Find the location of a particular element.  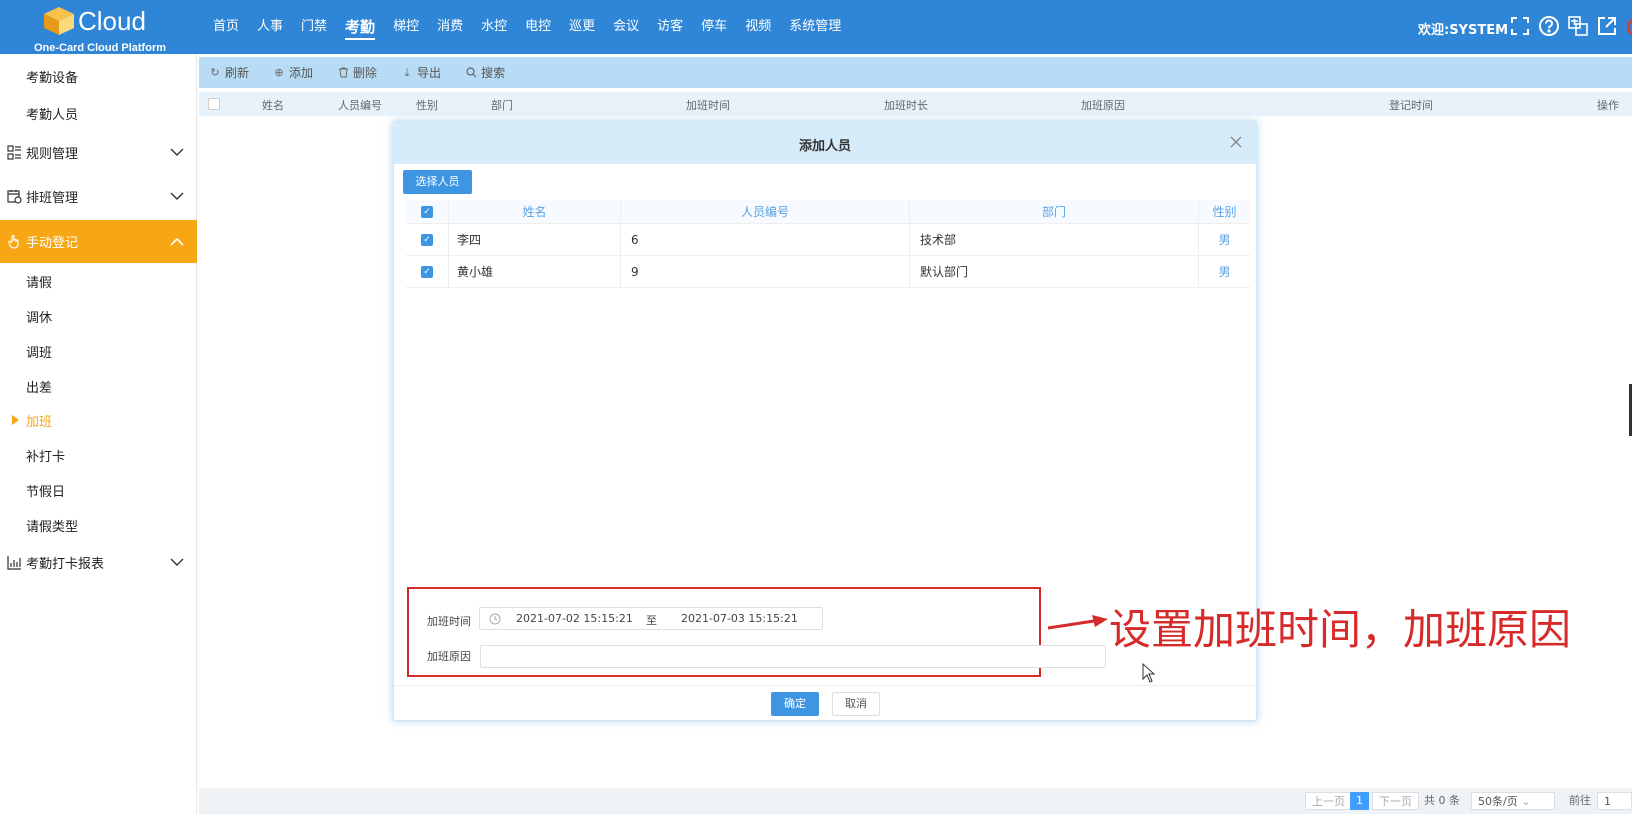

overtime-reason-label: 加班原因 is located at coordinates (449, 656).